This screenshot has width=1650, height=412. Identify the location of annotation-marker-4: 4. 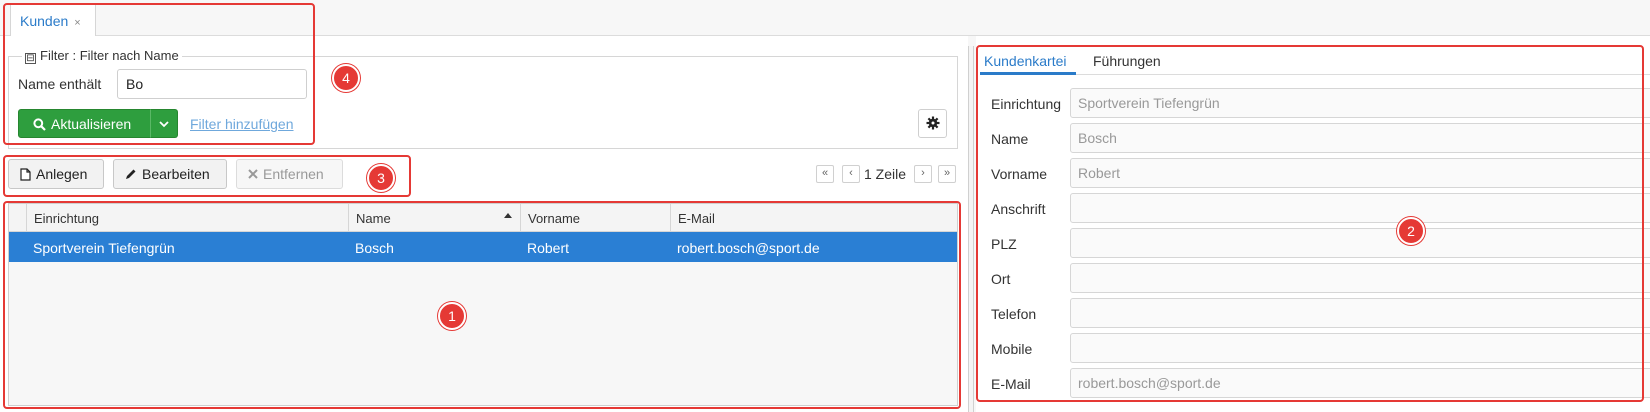
(346, 78).